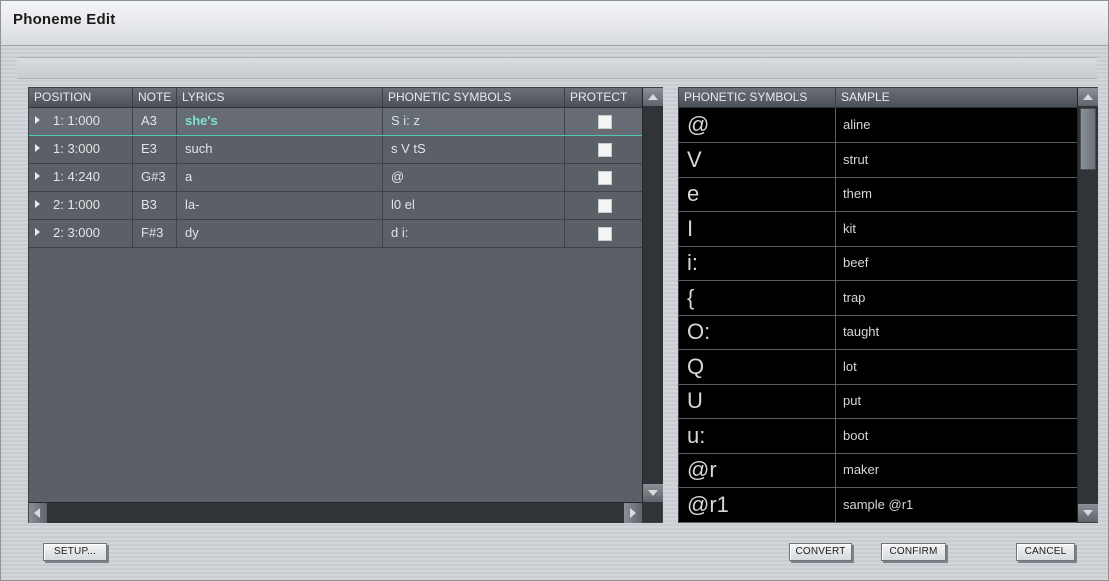  What do you see at coordinates (878, 401) in the screenshot?
I see `symbol-row: Uput` at bounding box center [878, 401].